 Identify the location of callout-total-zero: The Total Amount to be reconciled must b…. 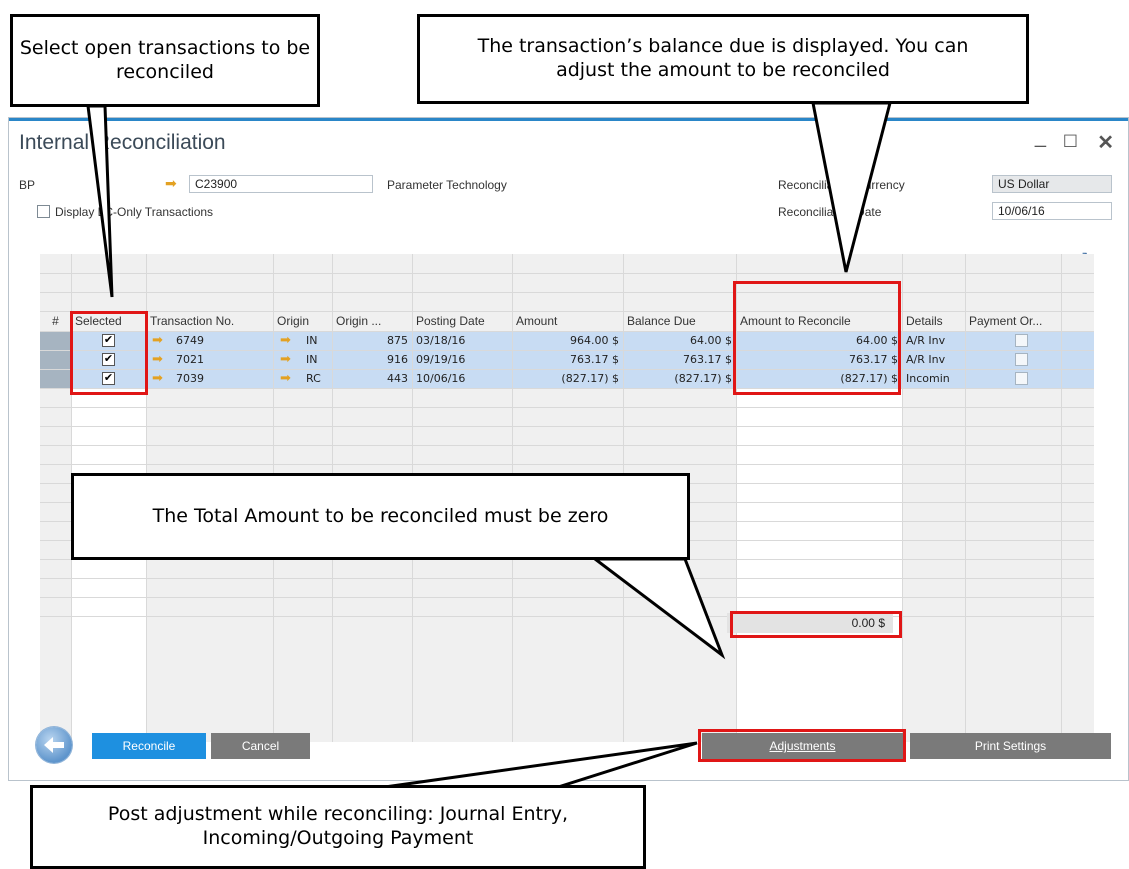
(380, 516).